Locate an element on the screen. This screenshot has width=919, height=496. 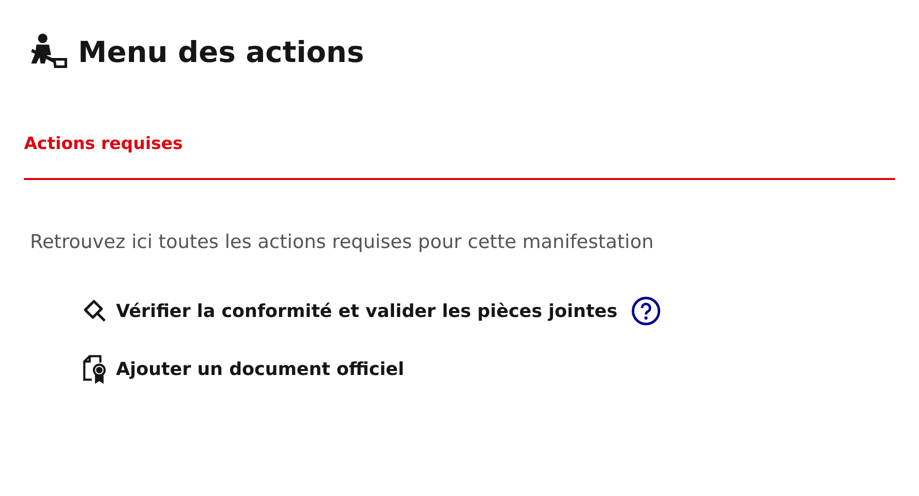
certificate-document-icon is located at coordinates (95, 369).